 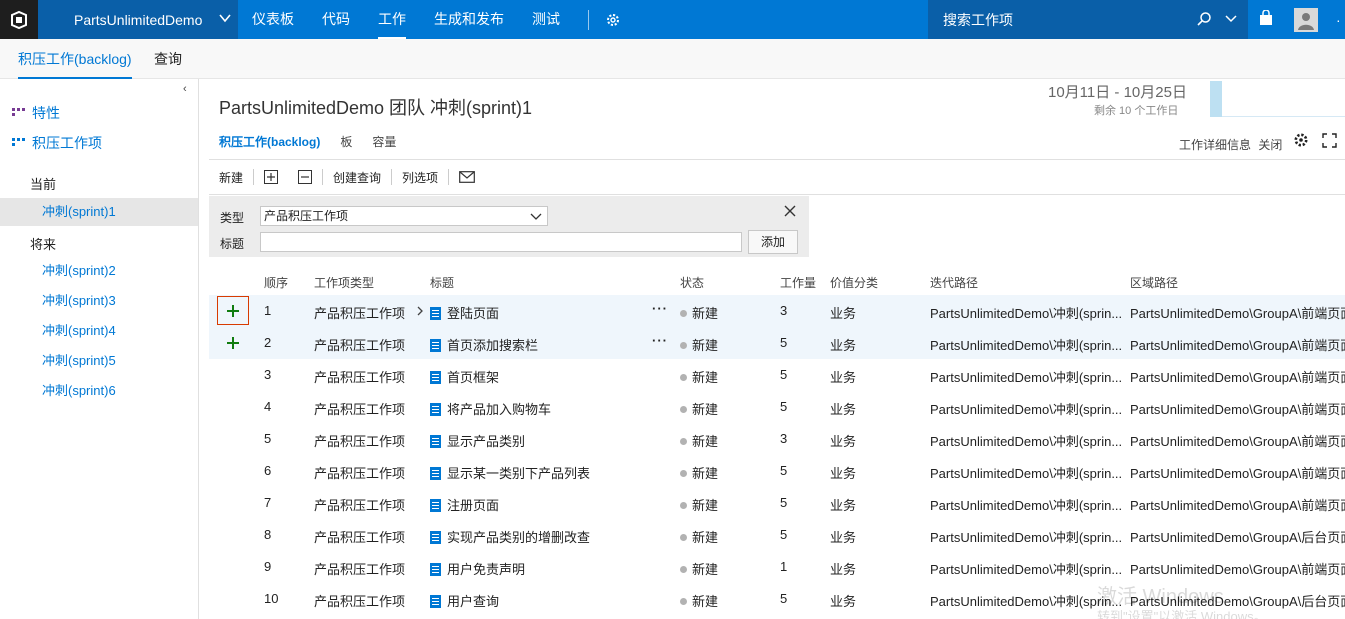 What do you see at coordinates (273, 19) in the screenshot?
I see `nav-dashboard: 仪表板` at bounding box center [273, 19].